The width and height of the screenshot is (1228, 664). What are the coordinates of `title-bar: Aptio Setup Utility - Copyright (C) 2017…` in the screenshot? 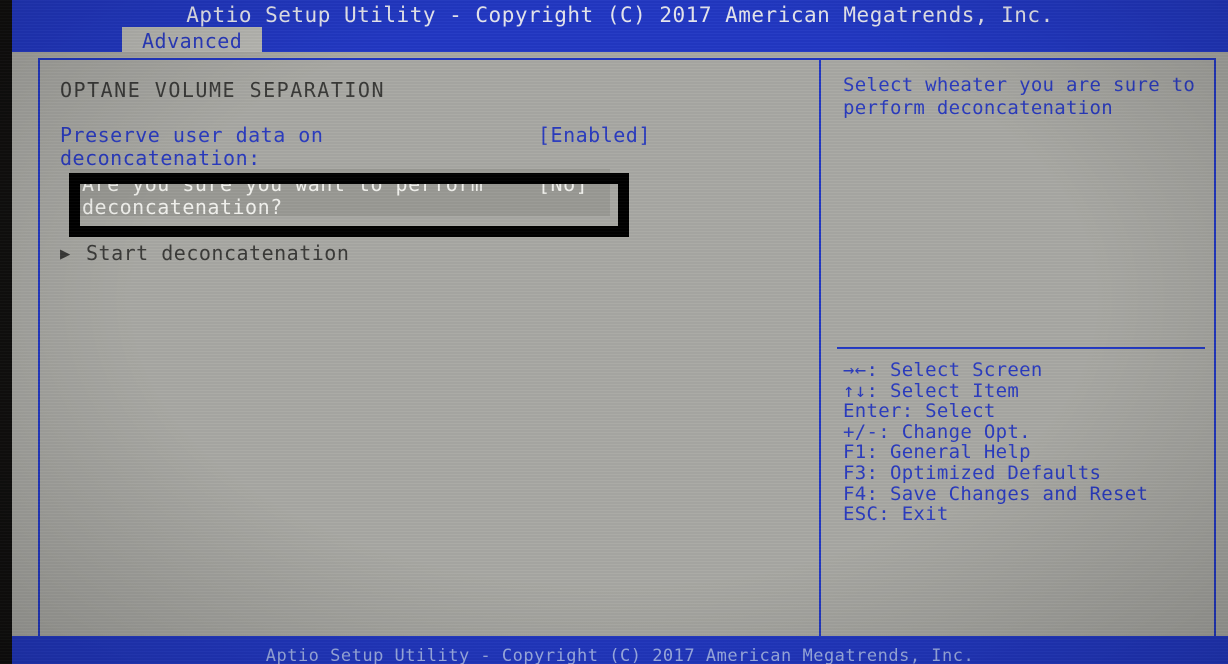 It's located at (620, 28).